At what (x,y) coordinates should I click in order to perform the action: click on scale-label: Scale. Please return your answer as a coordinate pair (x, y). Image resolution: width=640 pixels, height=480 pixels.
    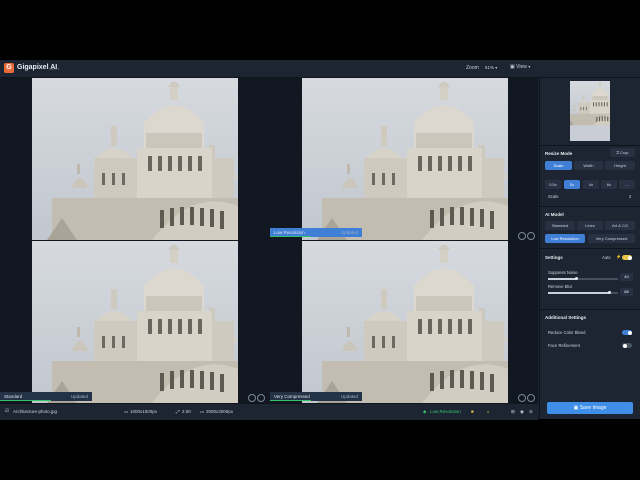
    Looking at the image, I should click on (553, 196).